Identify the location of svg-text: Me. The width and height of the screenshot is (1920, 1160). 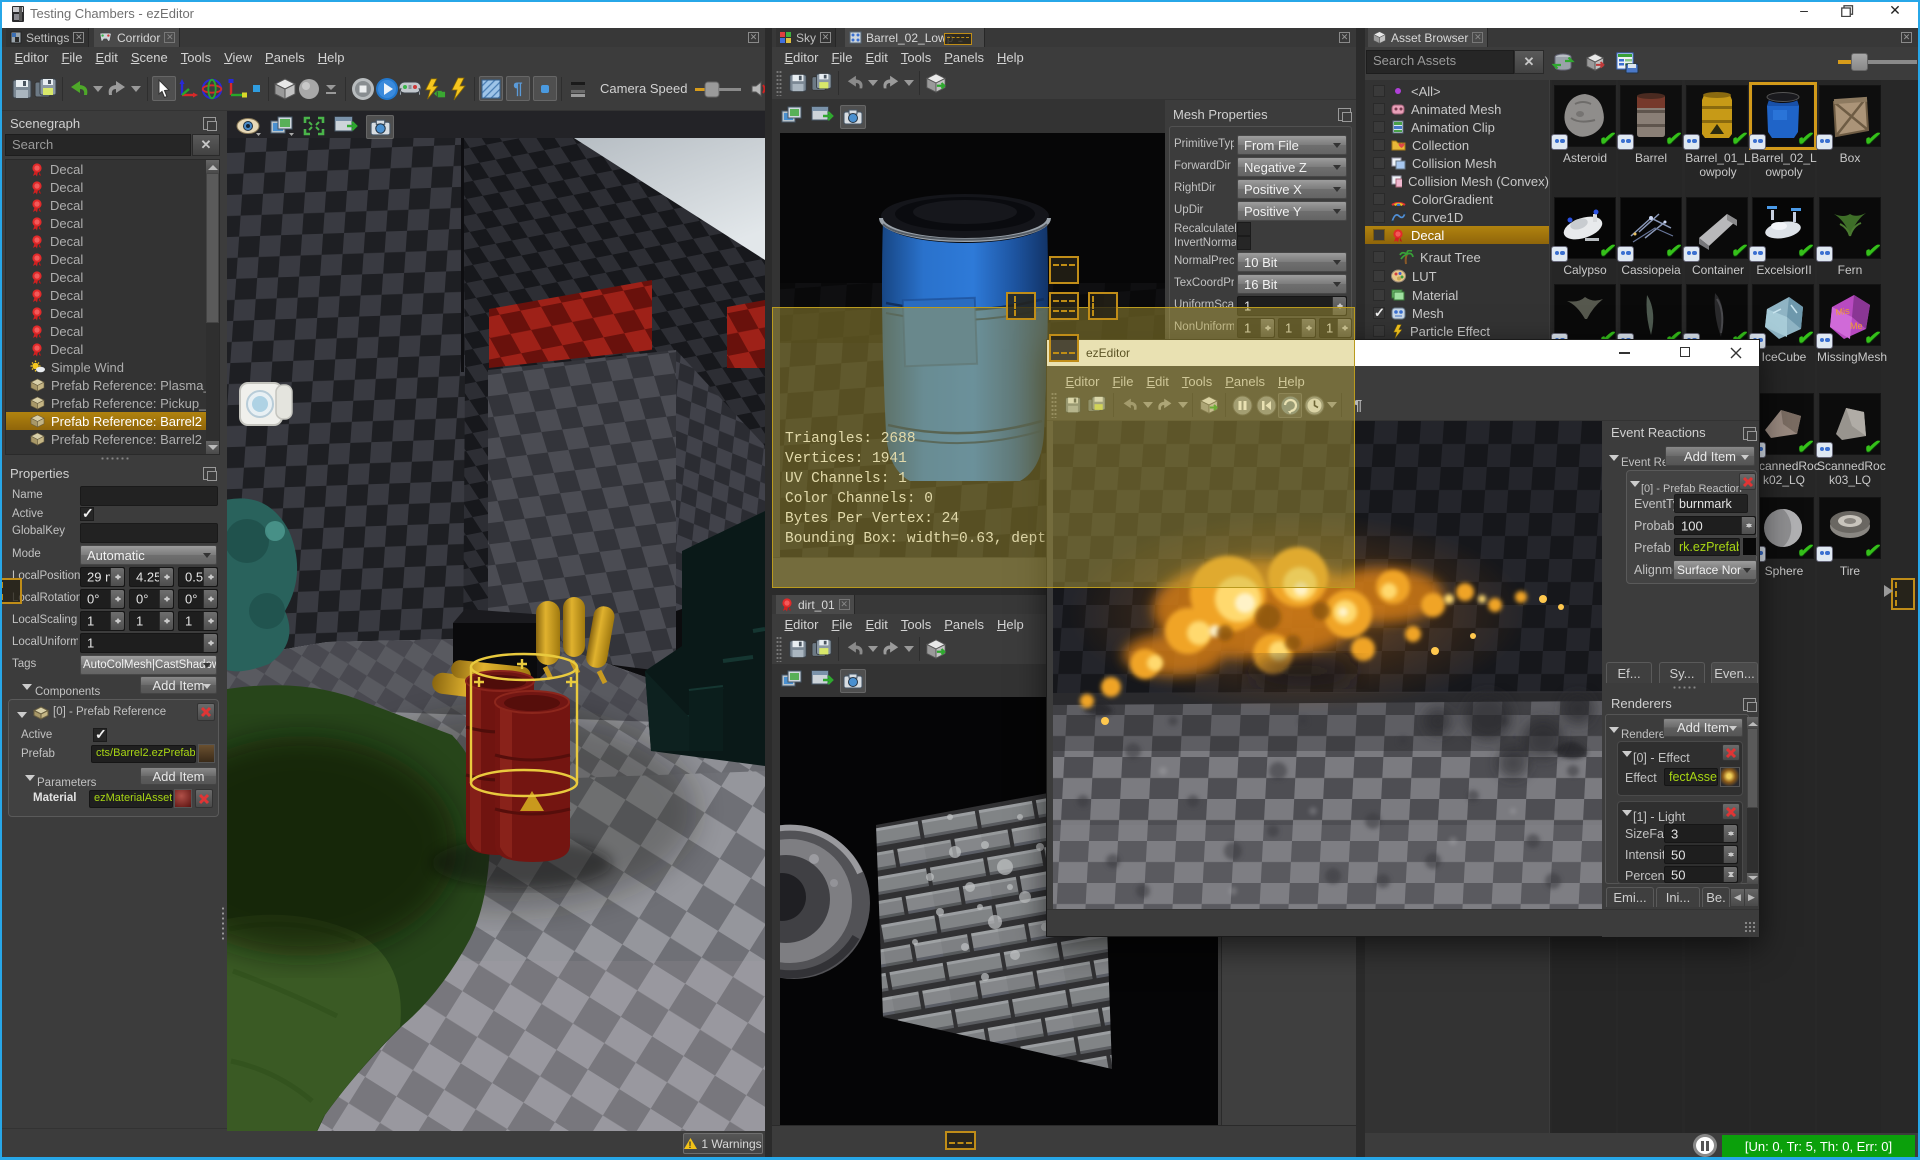
(1856, 326).